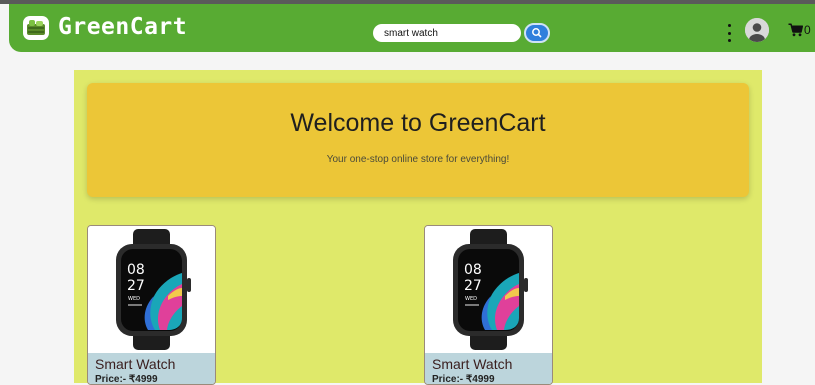 The image size is (815, 385). I want to click on search-button, so click(537, 33).